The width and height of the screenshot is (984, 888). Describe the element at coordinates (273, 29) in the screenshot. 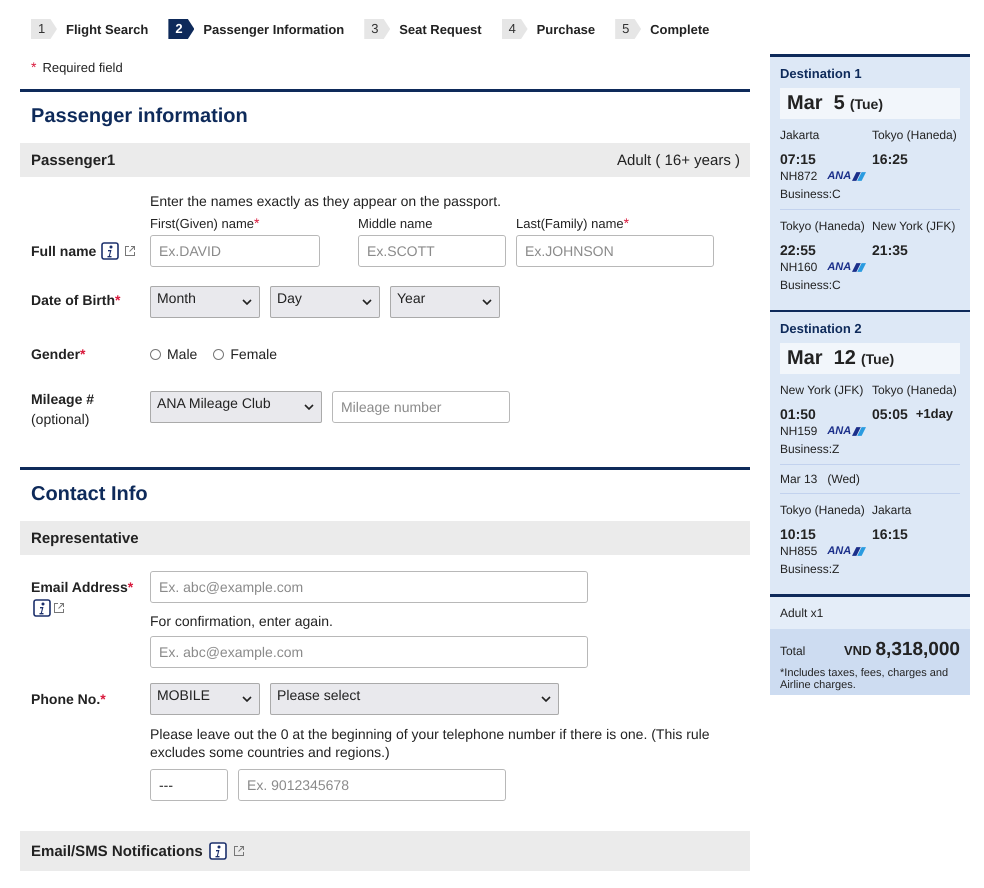

I see `step-label: Passenger Information` at that location.